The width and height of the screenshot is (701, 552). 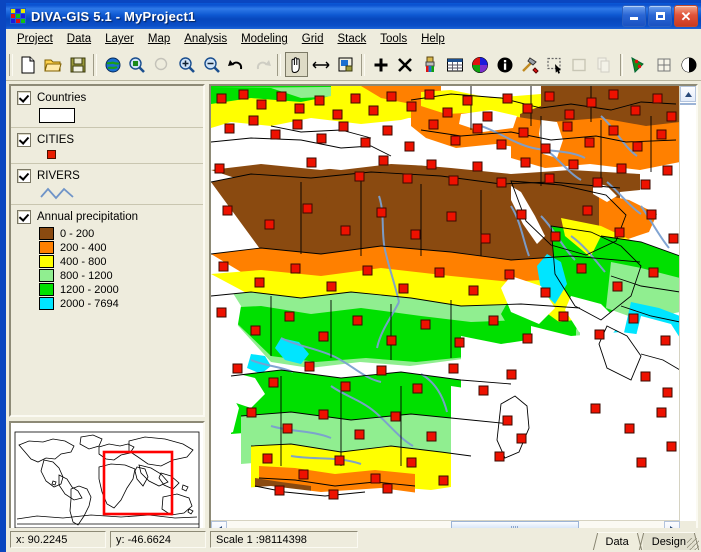 I want to click on layer-checkbox-cities, so click(x=24, y=140).